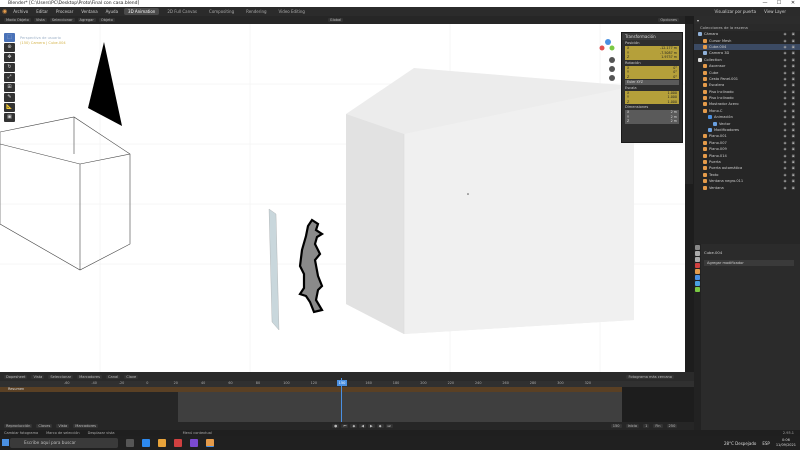 This screenshot has width=800, height=450. Describe the element at coordinates (371, 426) in the screenshot. I see `play-icon: ▶` at that location.